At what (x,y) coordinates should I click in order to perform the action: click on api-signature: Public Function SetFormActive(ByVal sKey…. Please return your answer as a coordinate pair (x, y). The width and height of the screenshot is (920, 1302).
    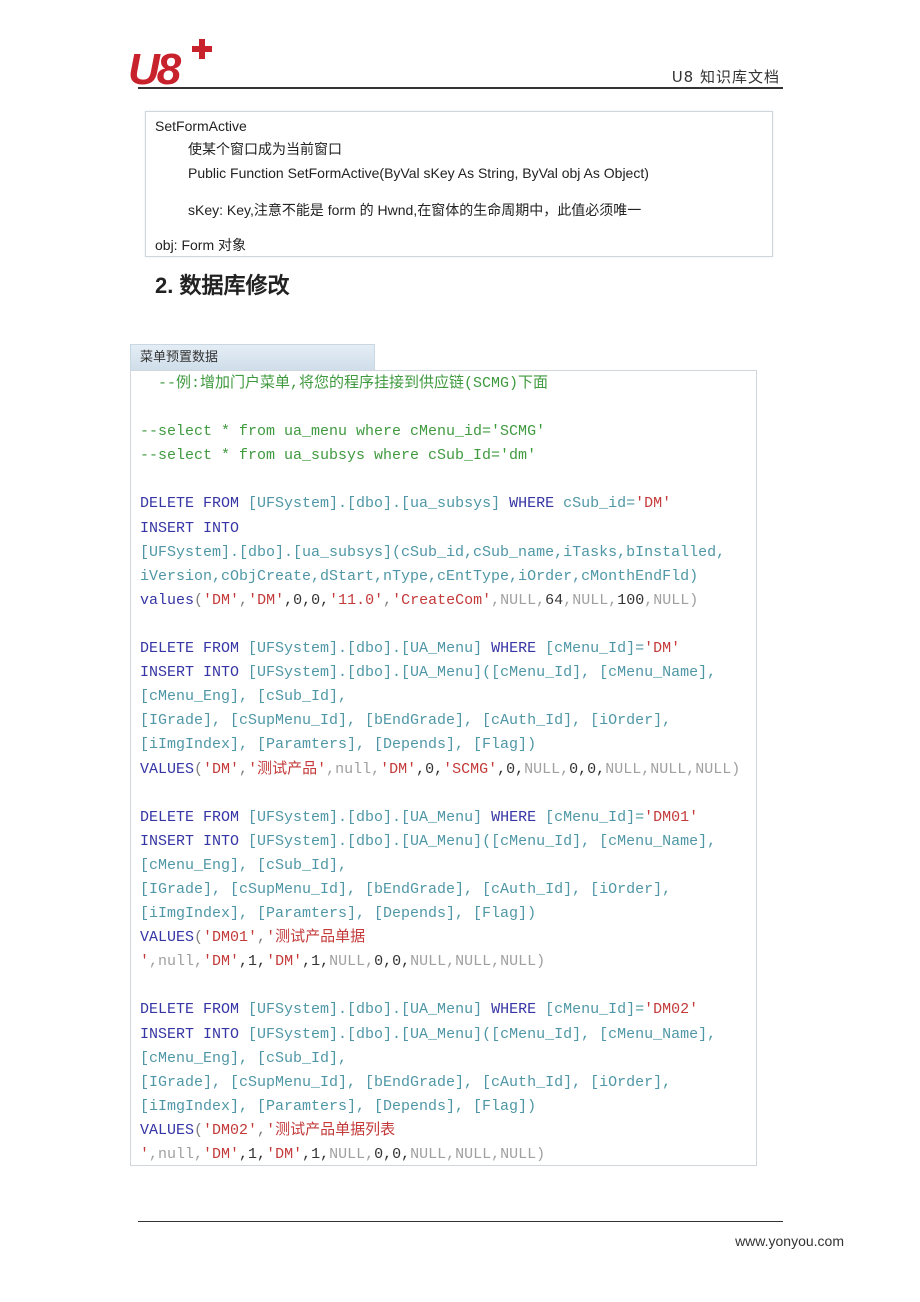
    Looking at the image, I should click on (418, 173).